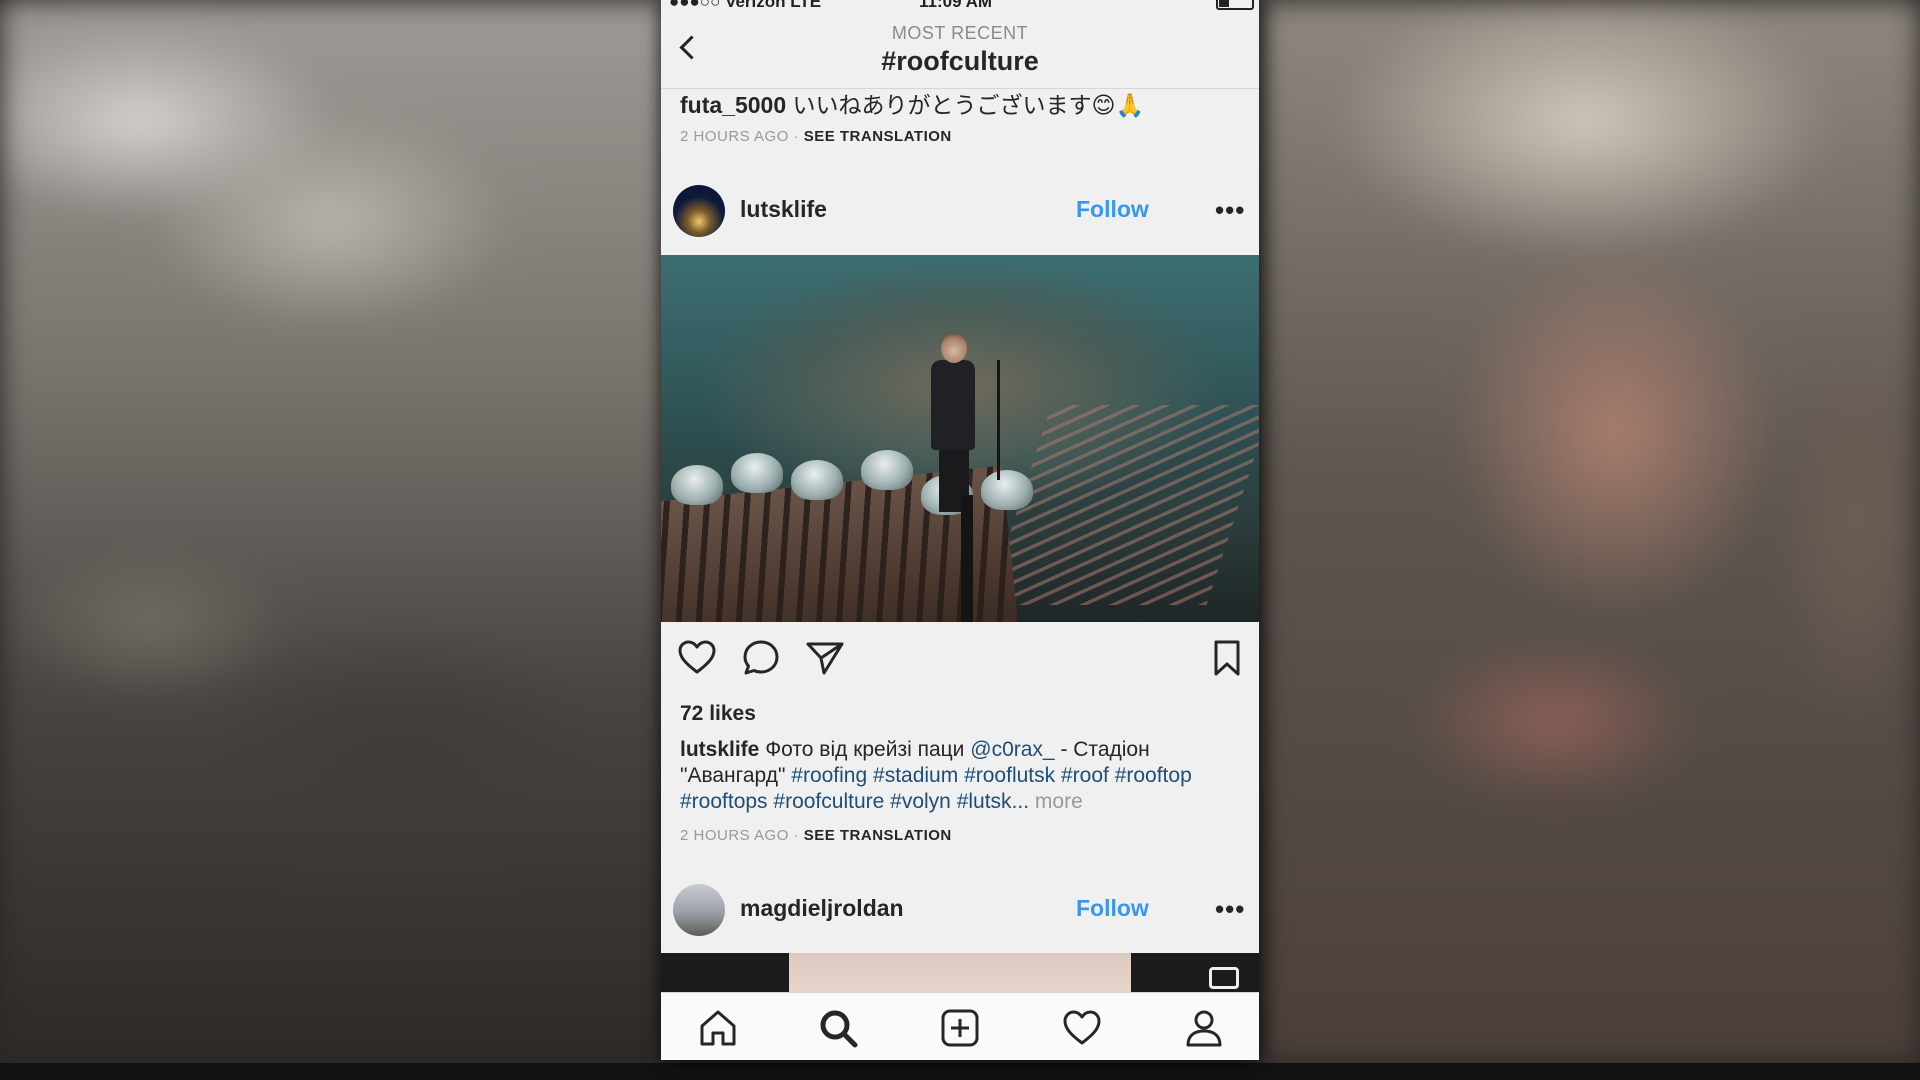  I want to click on activity-heart-icon, so click(1082, 1028).